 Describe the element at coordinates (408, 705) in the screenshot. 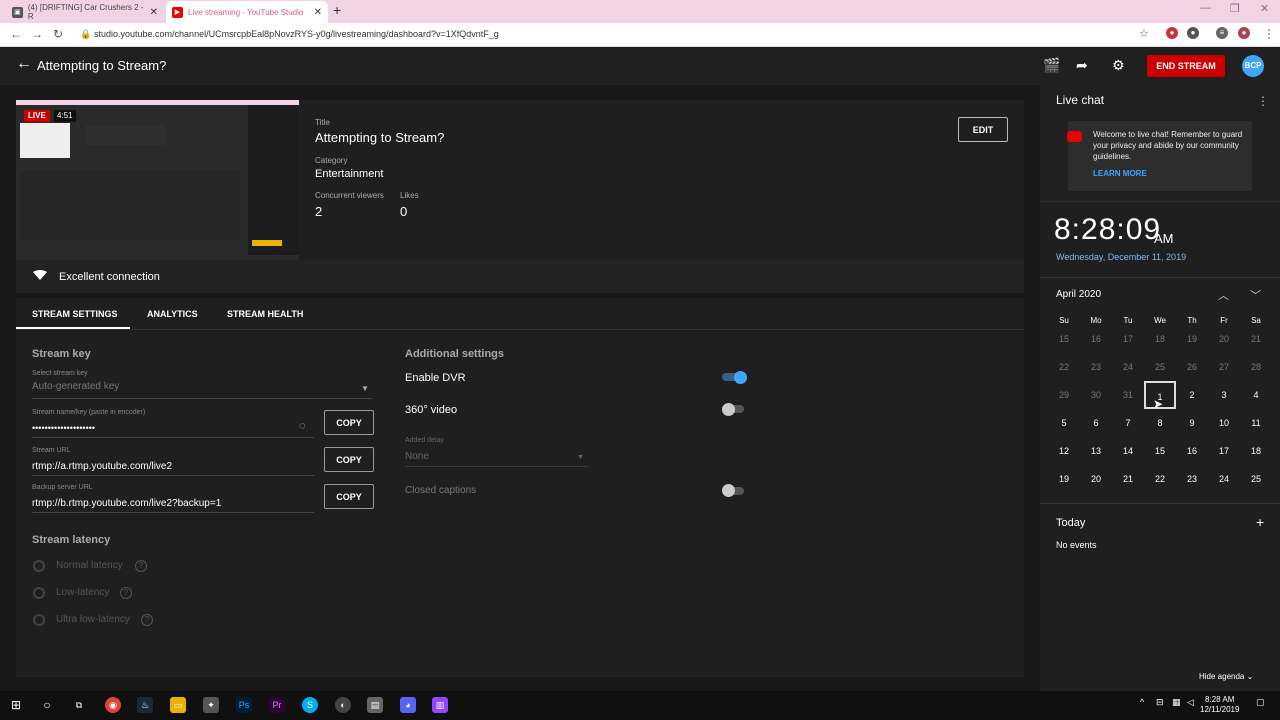

I see `discord-icon: ◕` at that location.